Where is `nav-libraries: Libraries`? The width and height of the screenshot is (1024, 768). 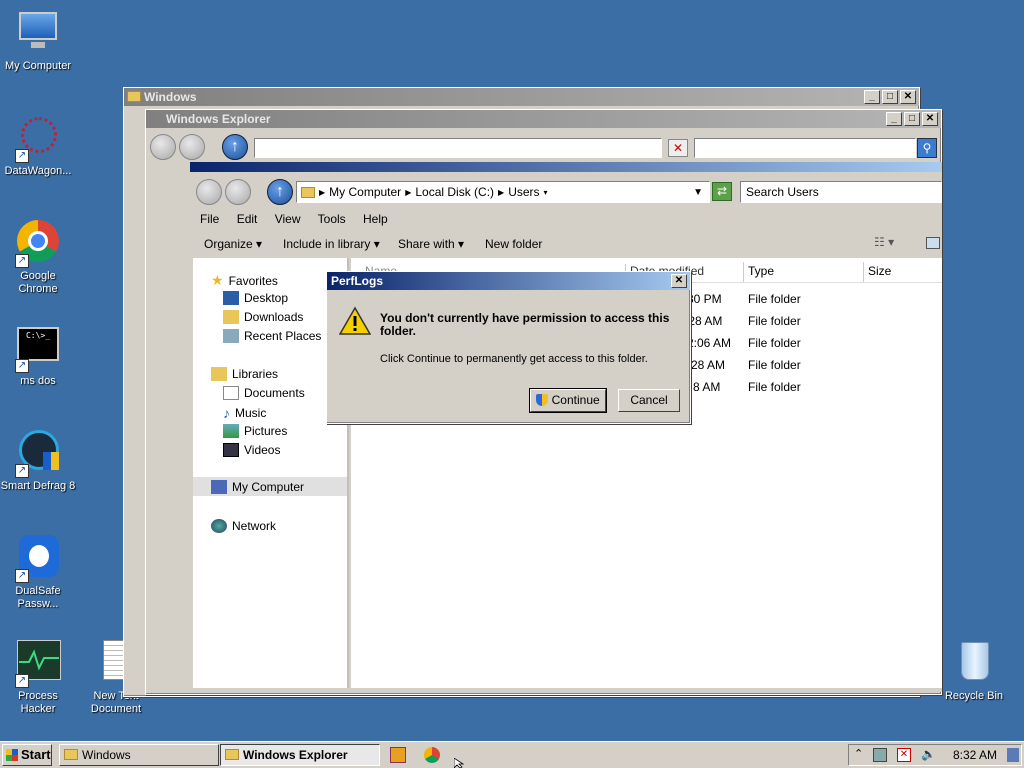 nav-libraries: Libraries is located at coordinates (244, 374).